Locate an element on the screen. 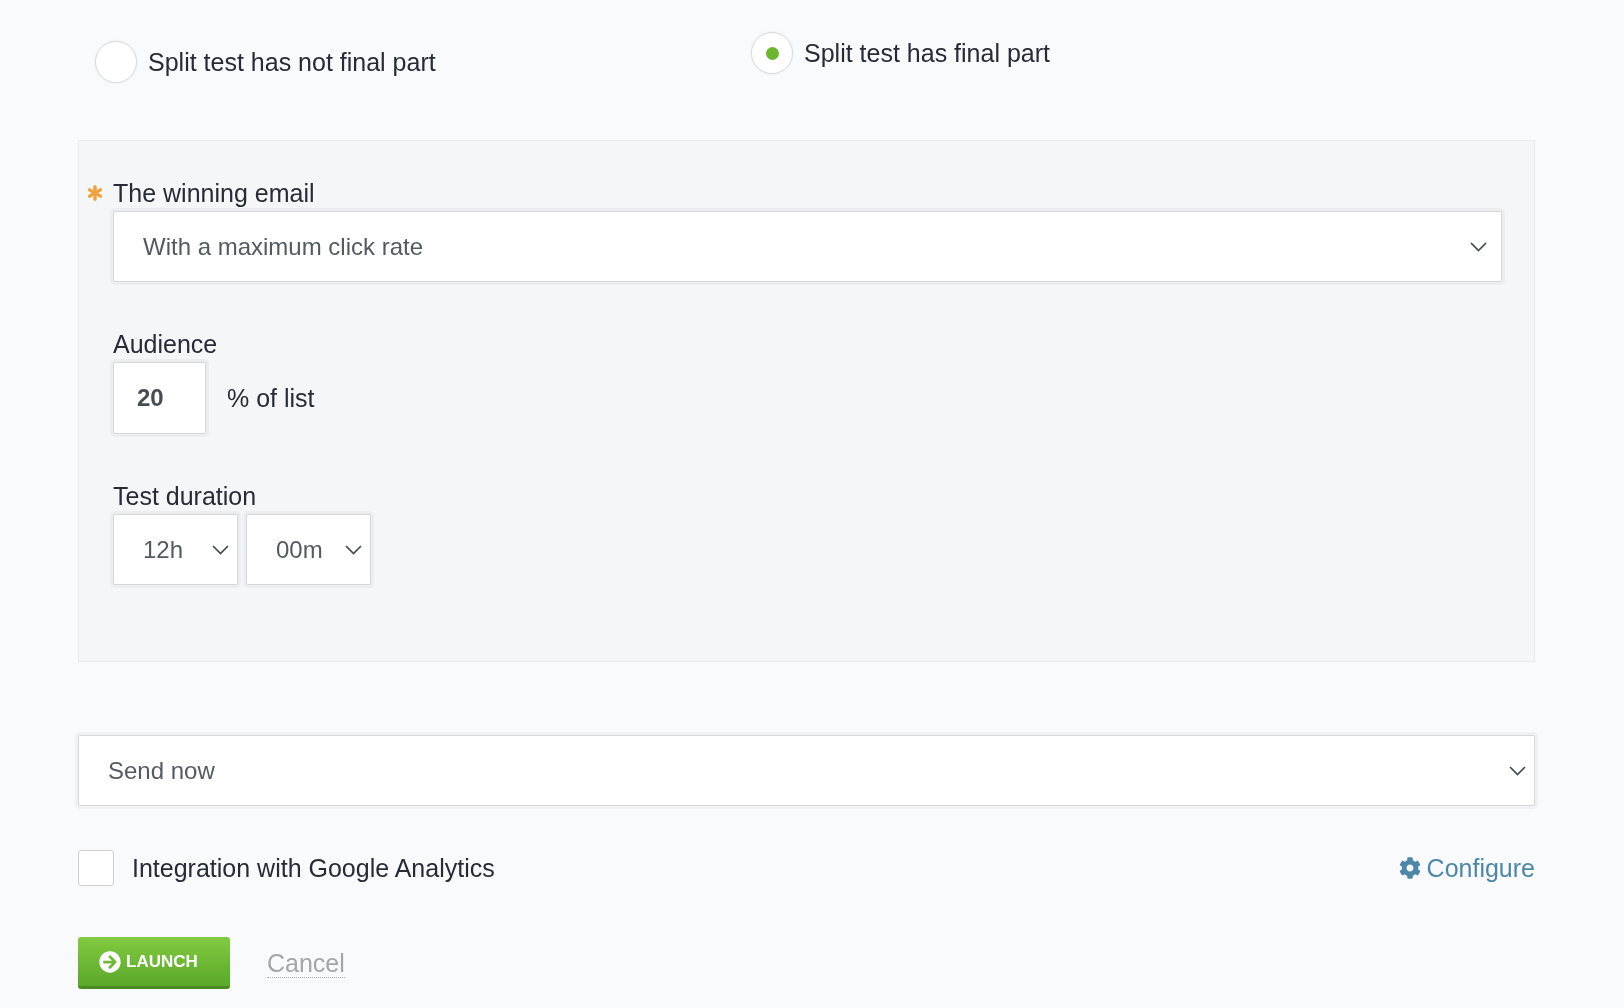  gear-icon is located at coordinates (1409, 868).